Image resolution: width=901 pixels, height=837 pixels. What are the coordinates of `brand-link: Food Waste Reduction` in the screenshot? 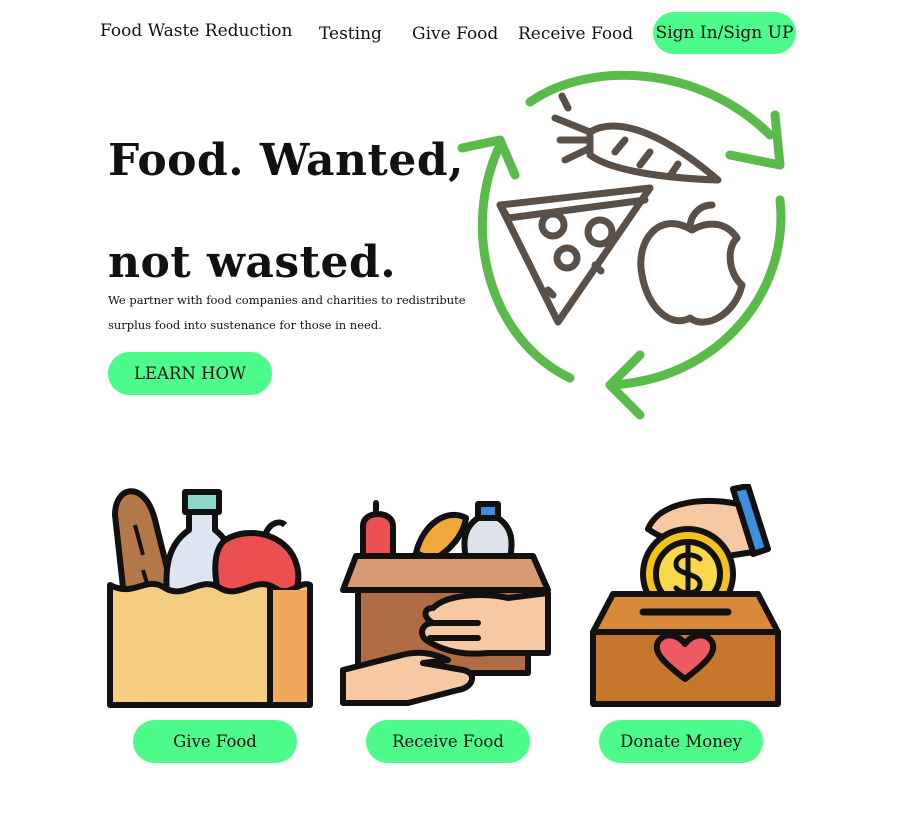 It's located at (196, 31).